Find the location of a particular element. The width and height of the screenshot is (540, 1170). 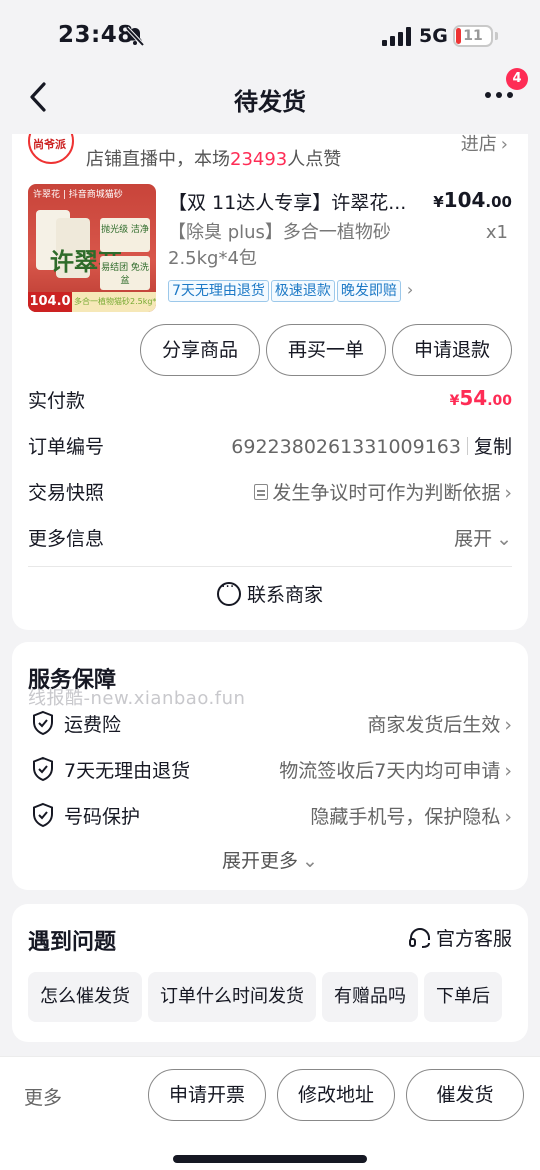

page-title: 待发货 is located at coordinates (270, 102).